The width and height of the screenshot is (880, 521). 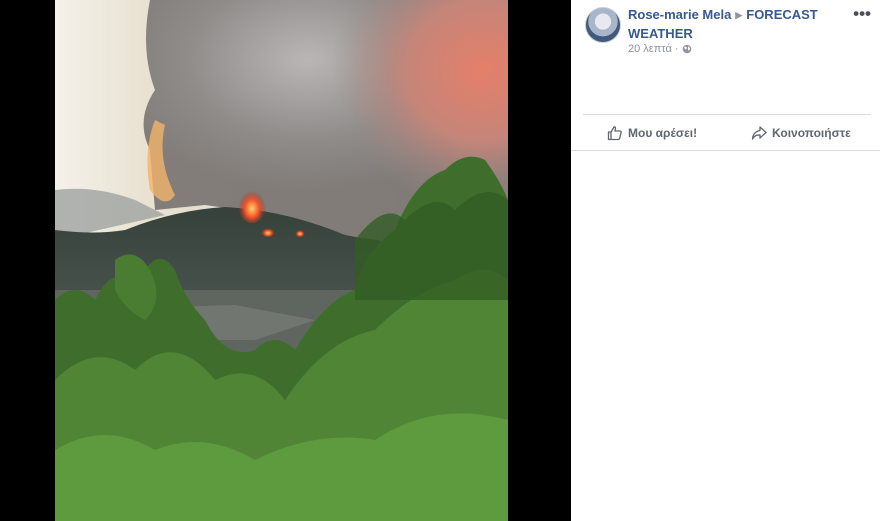 What do you see at coordinates (603, 25) in the screenshot?
I see `avatar` at bounding box center [603, 25].